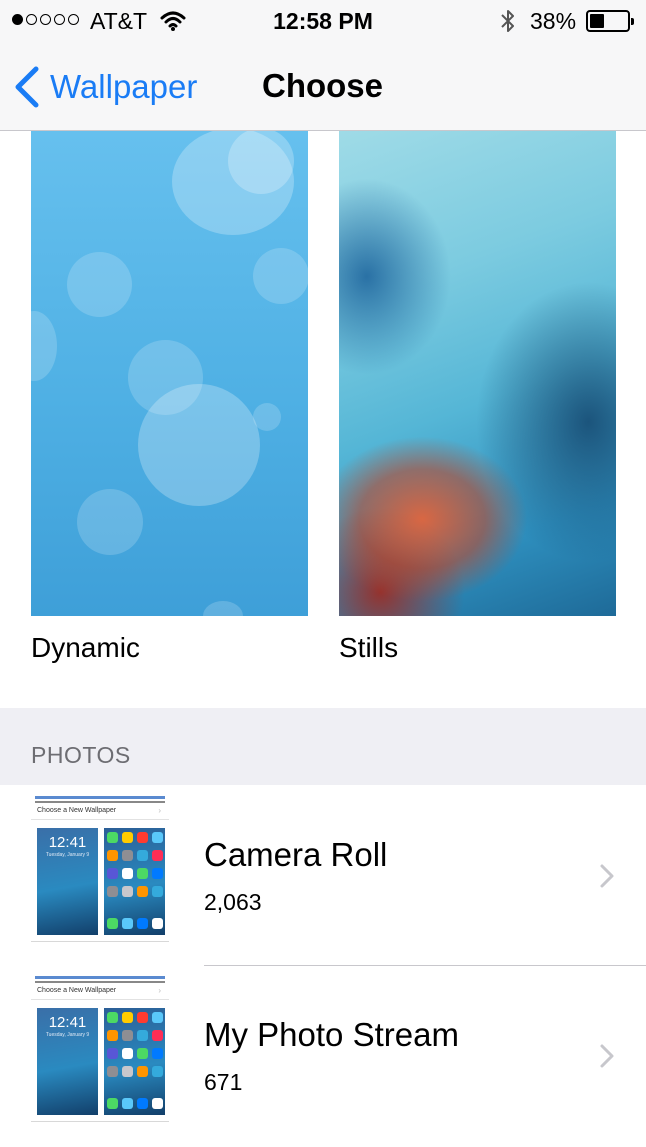  I want to click on battery-icon, so click(610, 21).